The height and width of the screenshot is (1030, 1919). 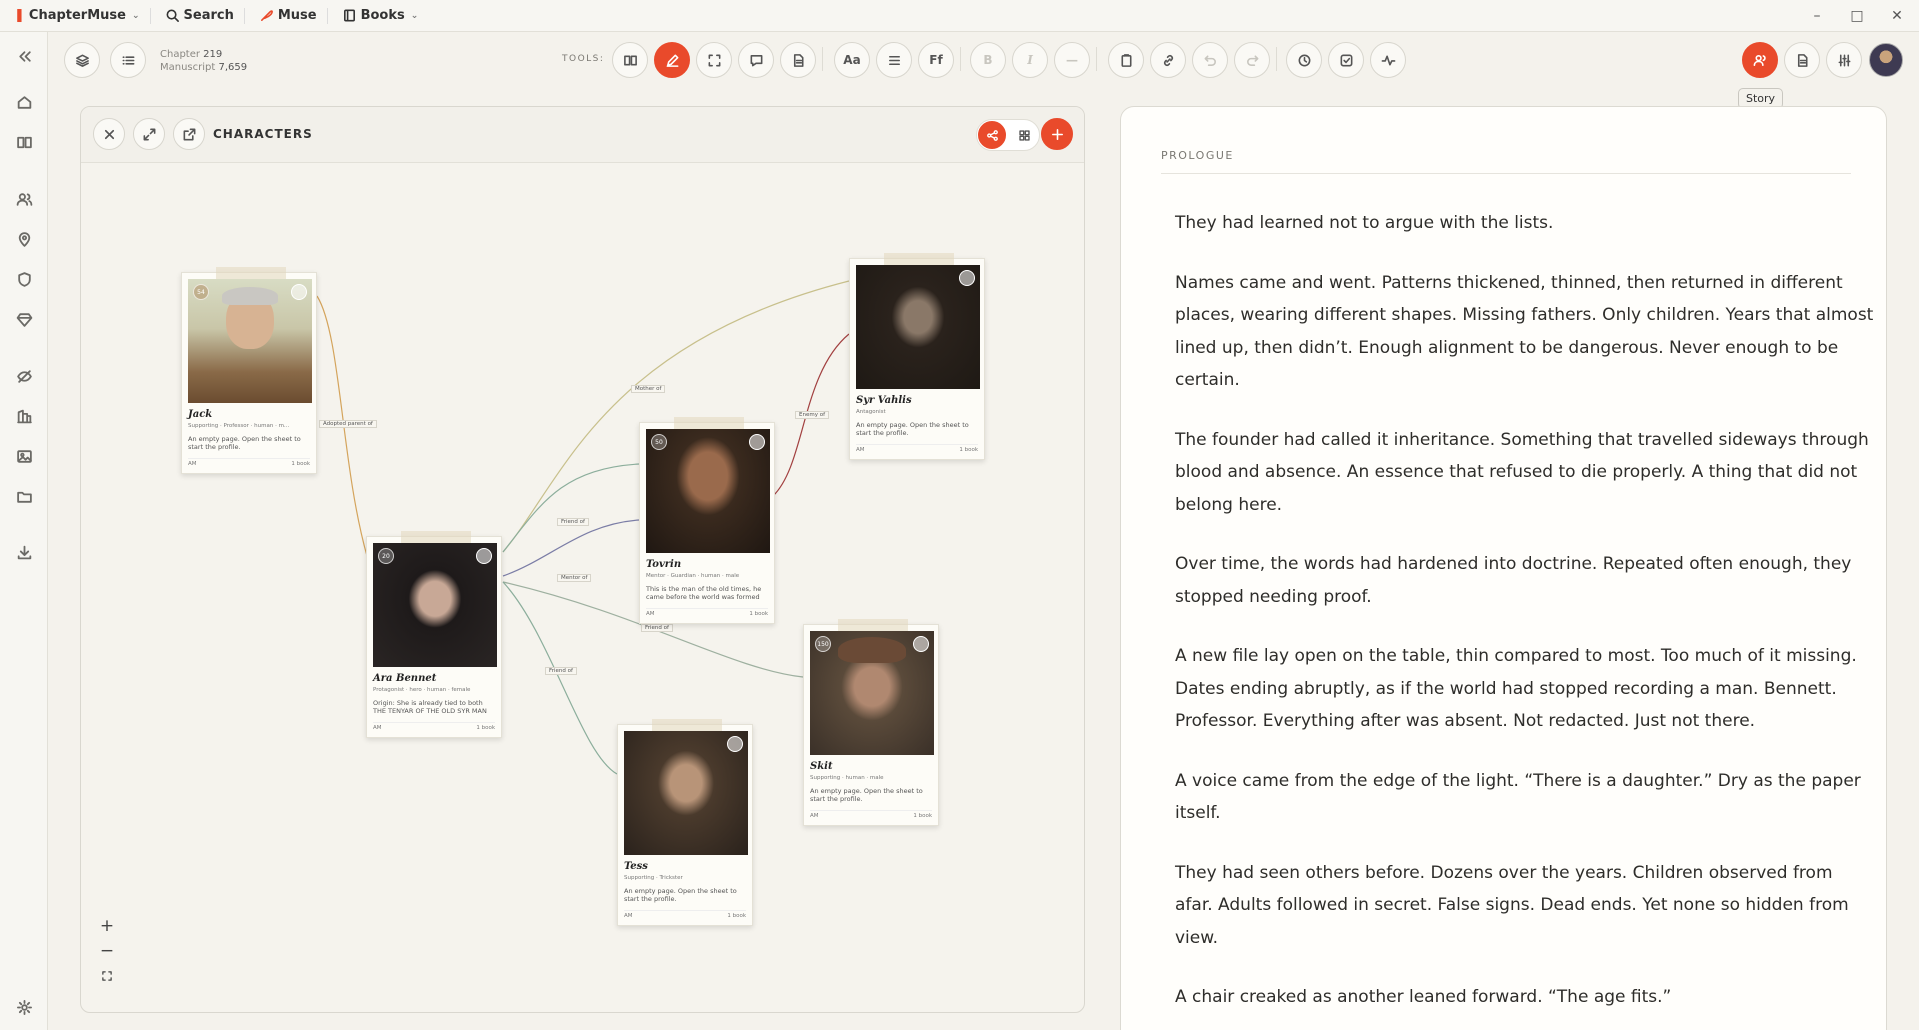 I want to click on app-menu: ❚ ChapterMuse ⌄, so click(x=77, y=15).